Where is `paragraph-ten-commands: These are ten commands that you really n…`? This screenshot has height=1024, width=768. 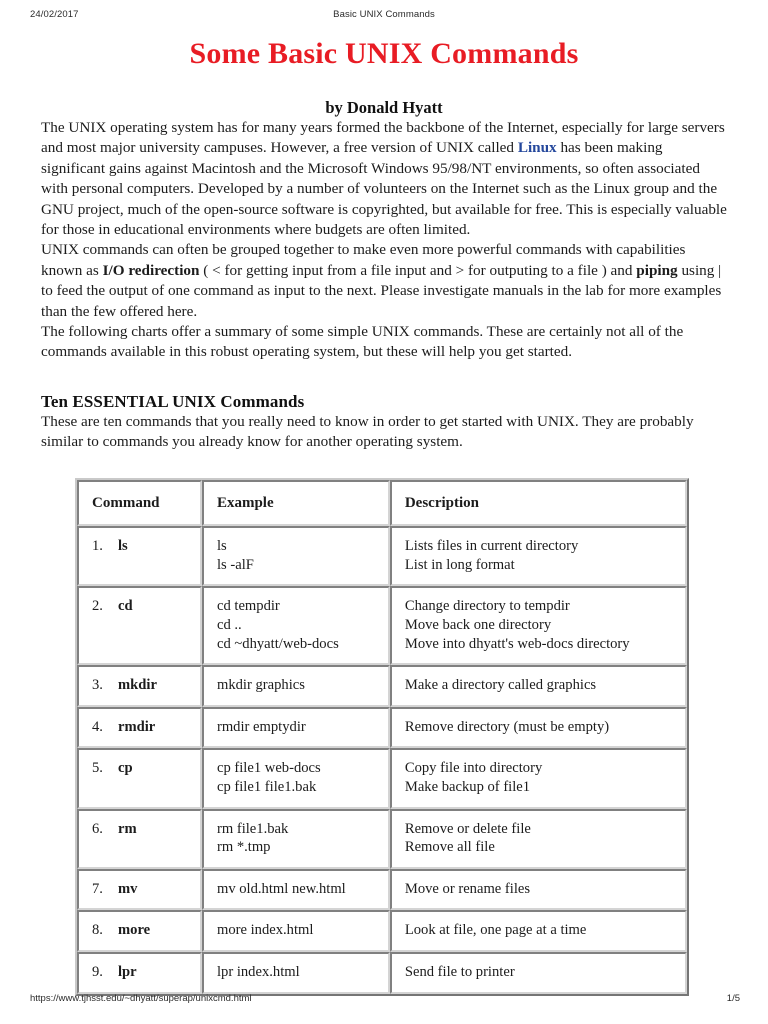
paragraph-ten-commands: These are ten commands that you really n… is located at coordinates (367, 431).